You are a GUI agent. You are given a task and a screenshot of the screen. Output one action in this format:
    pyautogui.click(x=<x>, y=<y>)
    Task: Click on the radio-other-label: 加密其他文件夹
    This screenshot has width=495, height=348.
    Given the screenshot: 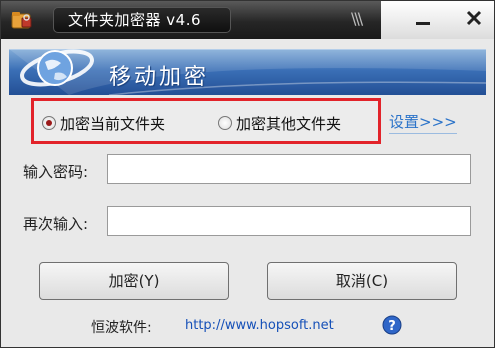 What is the action you would take?
    pyautogui.click(x=289, y=123)
    